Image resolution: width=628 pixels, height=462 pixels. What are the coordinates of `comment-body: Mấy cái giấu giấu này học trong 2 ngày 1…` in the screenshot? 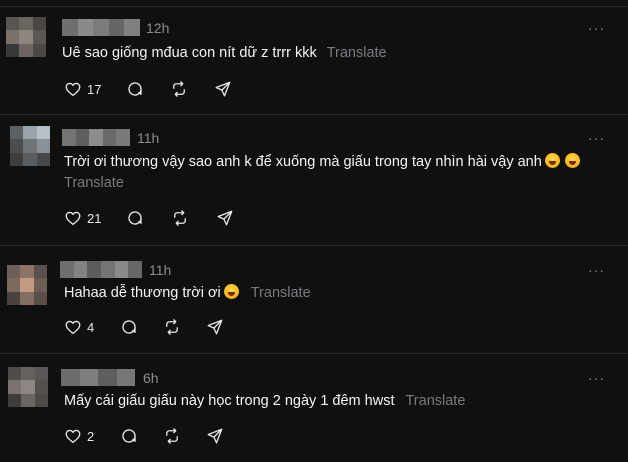 It's located at (229, 401).